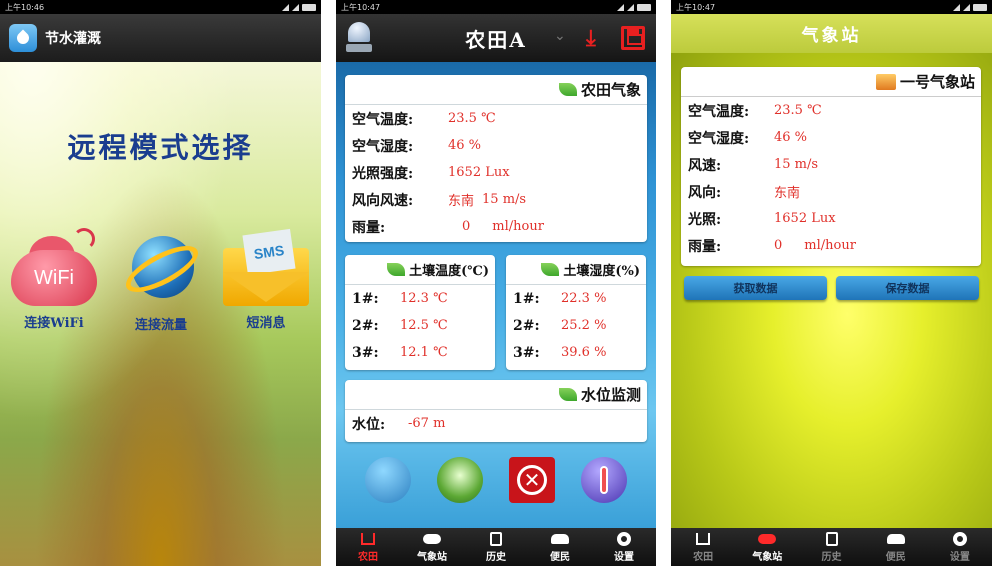  I want to click on data-row: 1#: 12.3 ℃, so click(420, 298).